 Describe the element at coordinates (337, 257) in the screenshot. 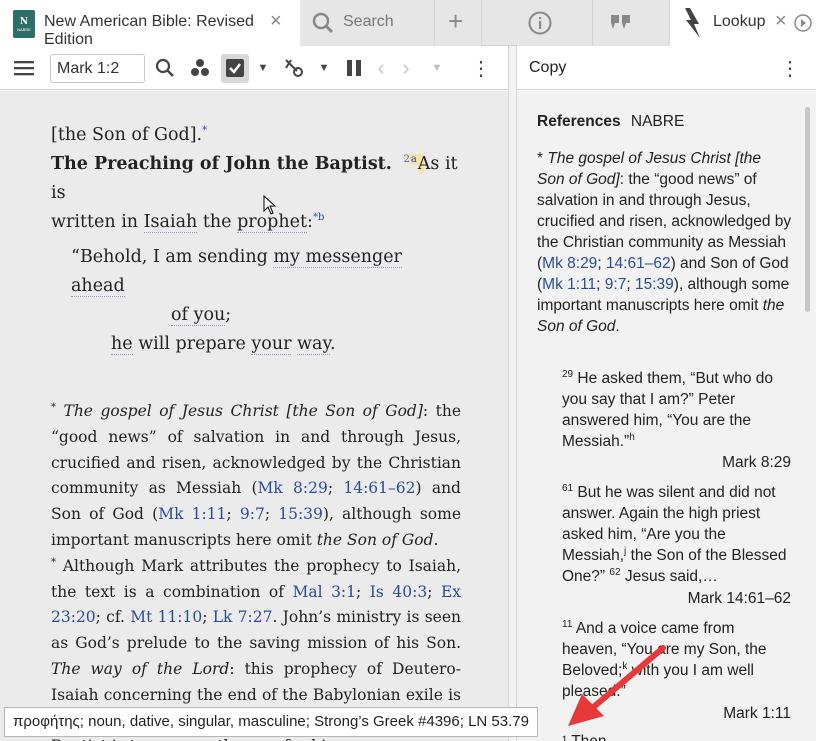

I see `word-my-messenger: my messenger` at that location.